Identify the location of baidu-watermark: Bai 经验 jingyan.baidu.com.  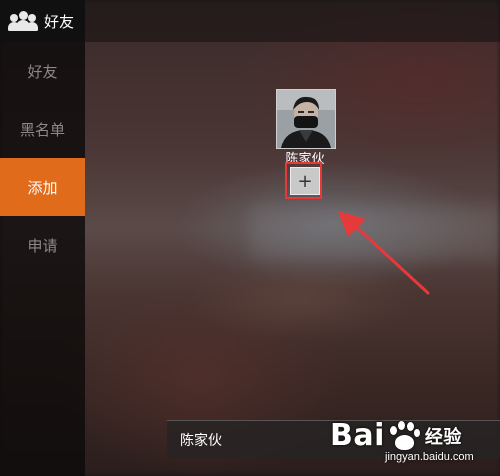
(402, 440).